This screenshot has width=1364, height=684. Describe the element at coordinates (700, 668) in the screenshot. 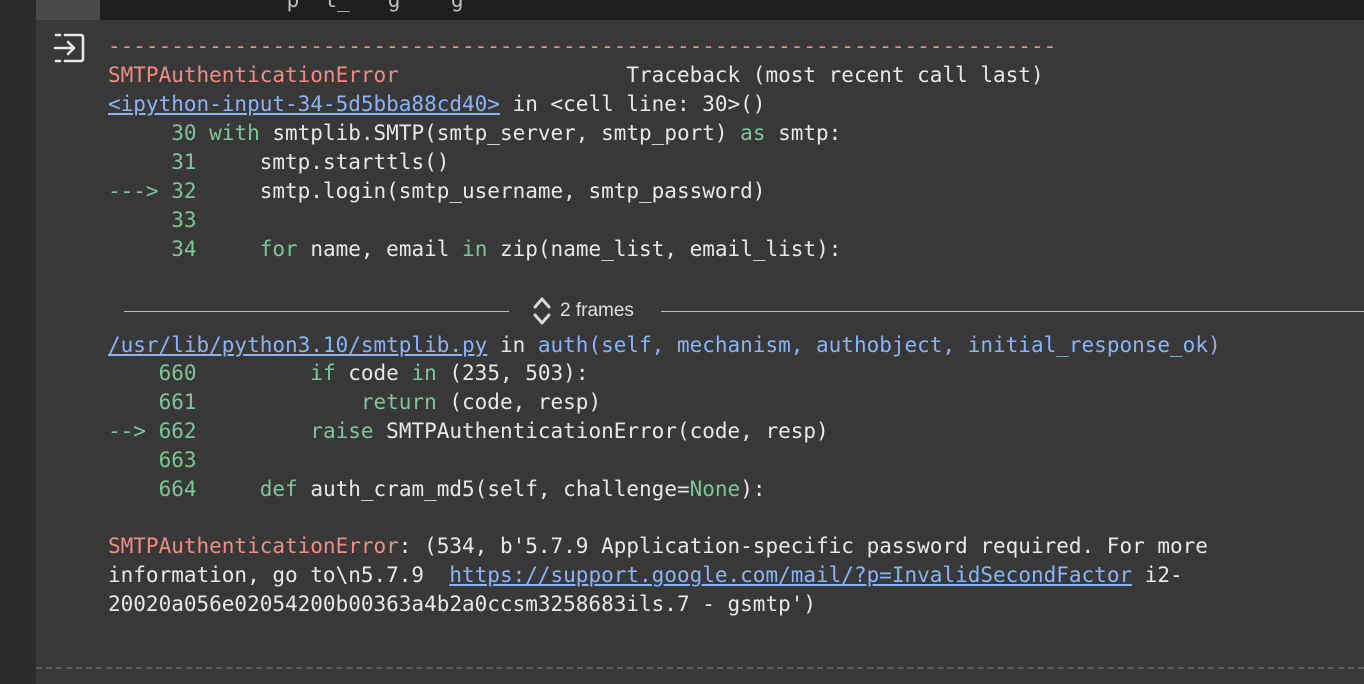

I see `cell-bottom-border` at that location.